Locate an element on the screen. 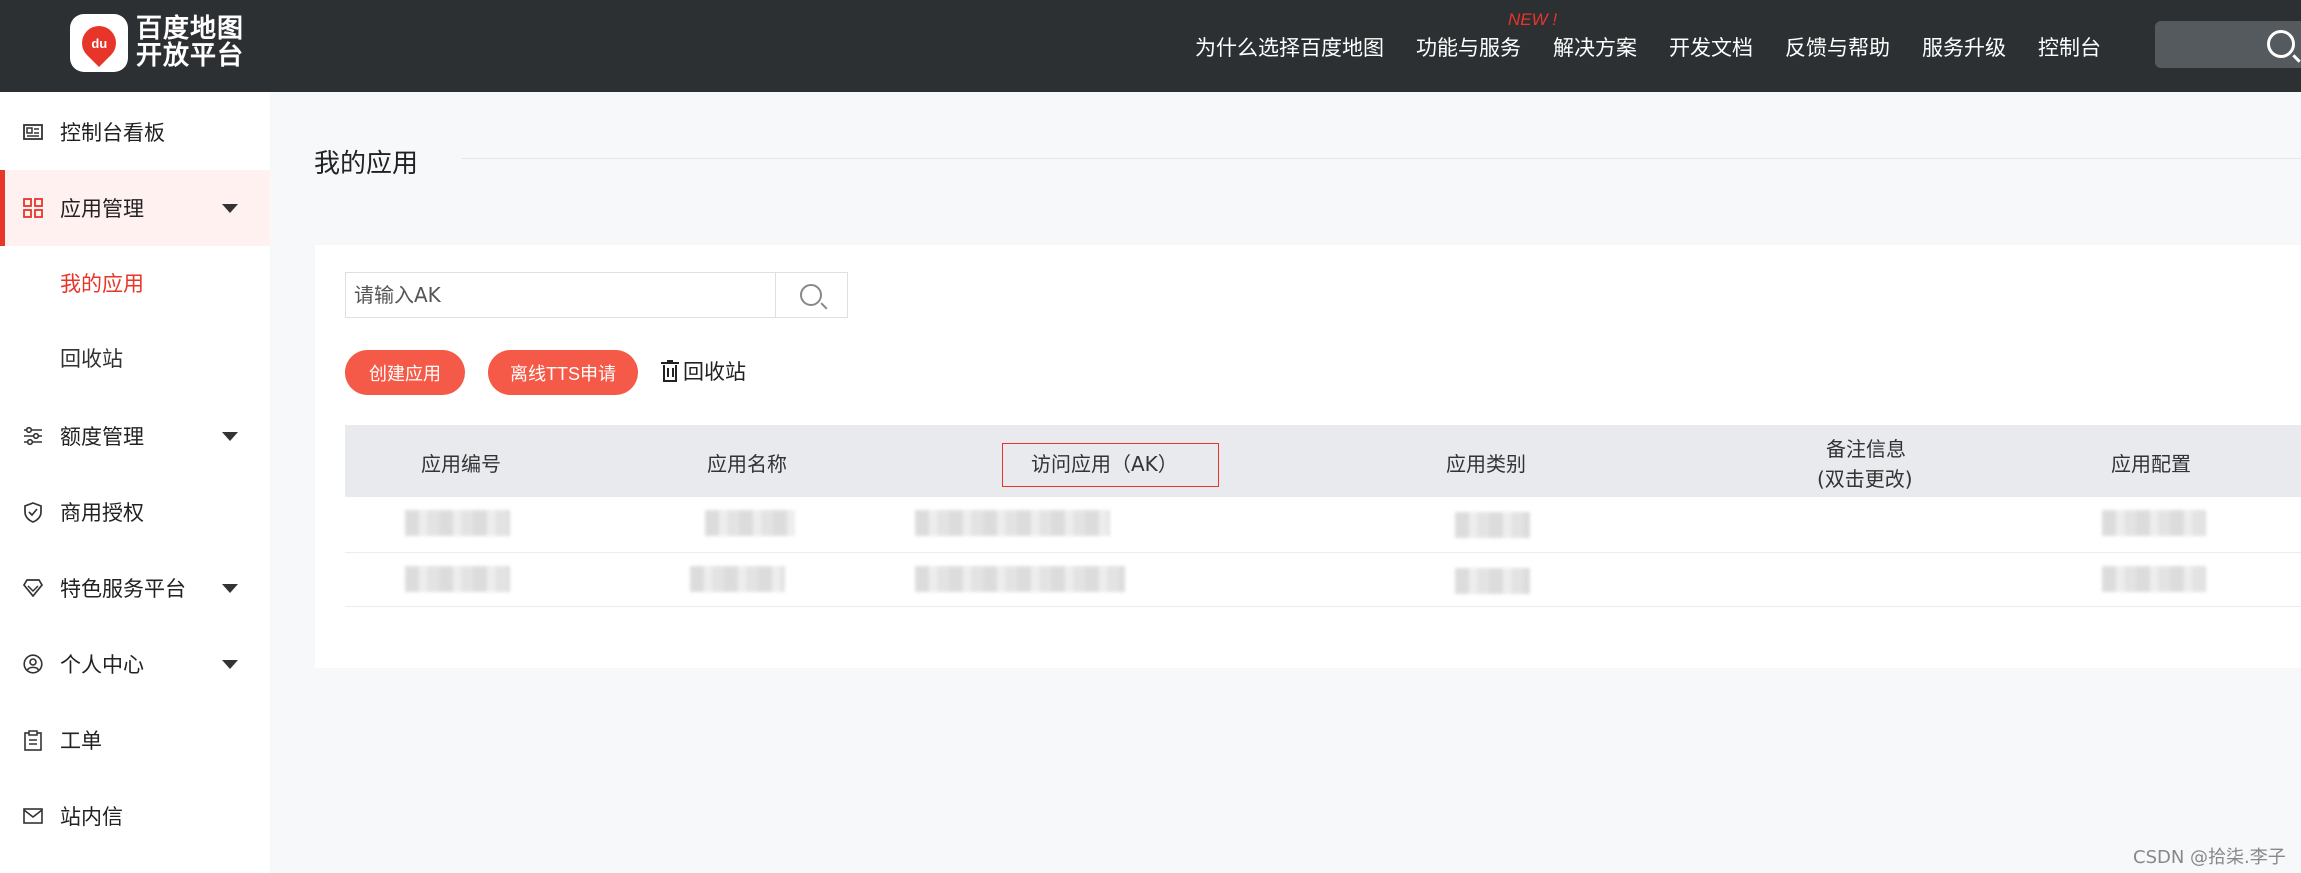  nav-console: 控制台 is located at coordinates (2069, 47).